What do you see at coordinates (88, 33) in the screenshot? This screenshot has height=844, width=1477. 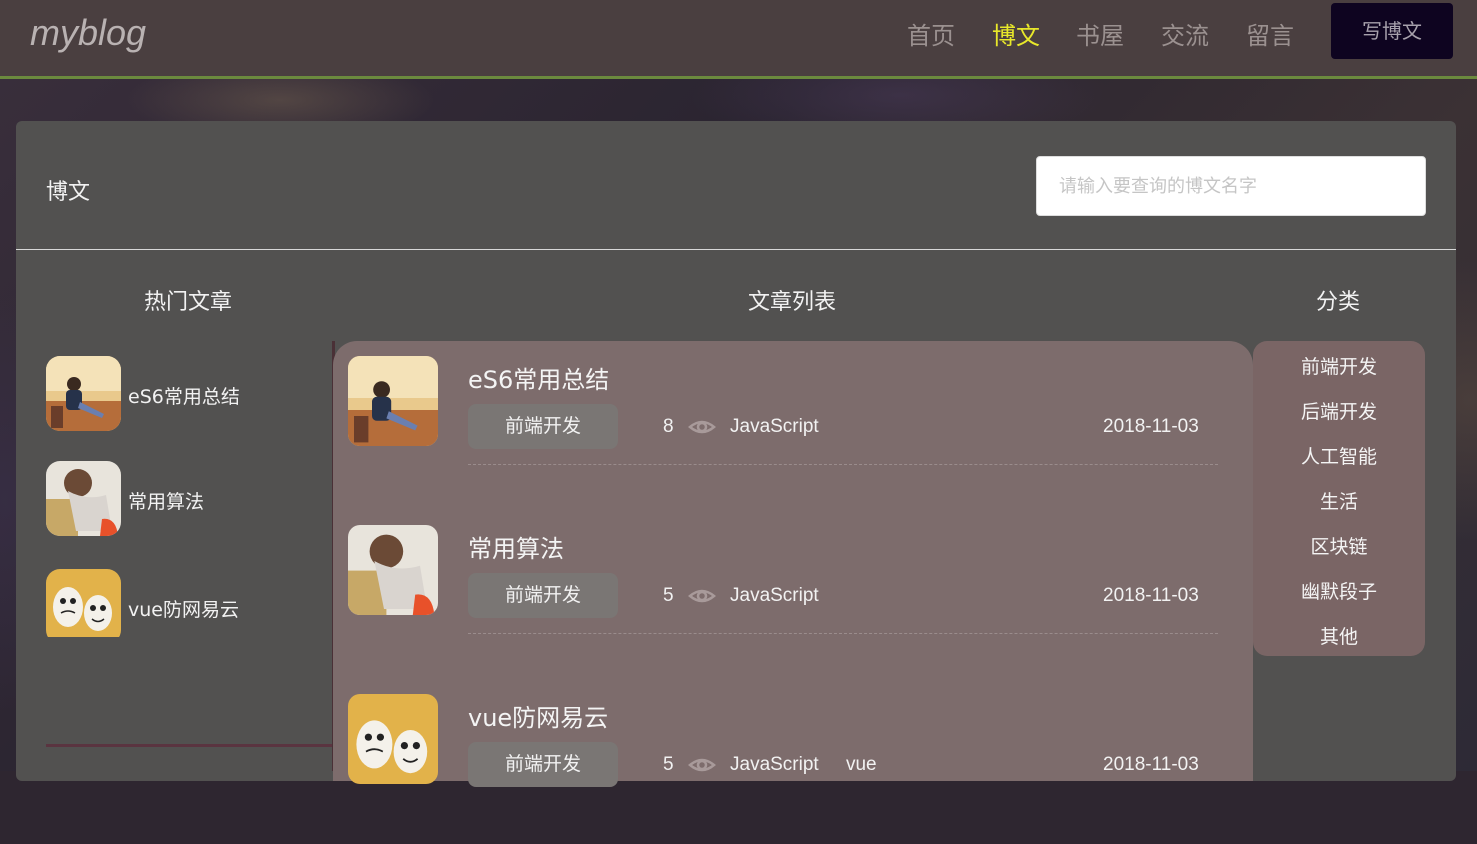 I see `site-logo: myblog` at bounding box center [88, 33].